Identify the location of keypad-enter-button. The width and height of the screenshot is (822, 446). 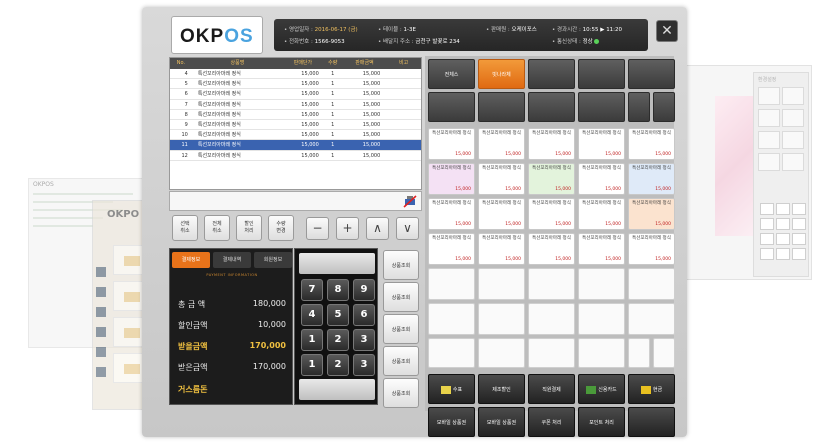
(337, 389).